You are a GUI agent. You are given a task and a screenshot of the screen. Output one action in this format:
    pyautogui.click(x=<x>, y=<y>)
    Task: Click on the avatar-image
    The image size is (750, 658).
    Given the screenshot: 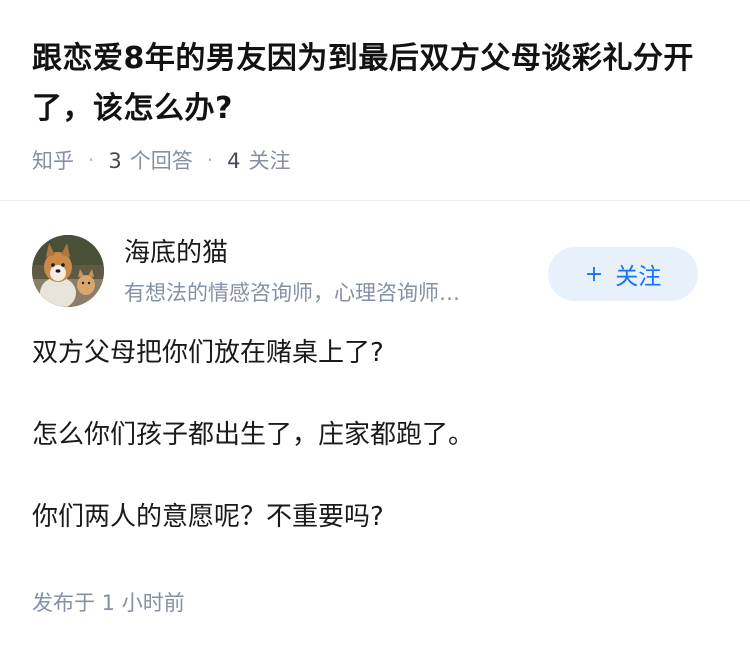 What is the action you would take?
    pyautogui.click(x=68, y=271)
    